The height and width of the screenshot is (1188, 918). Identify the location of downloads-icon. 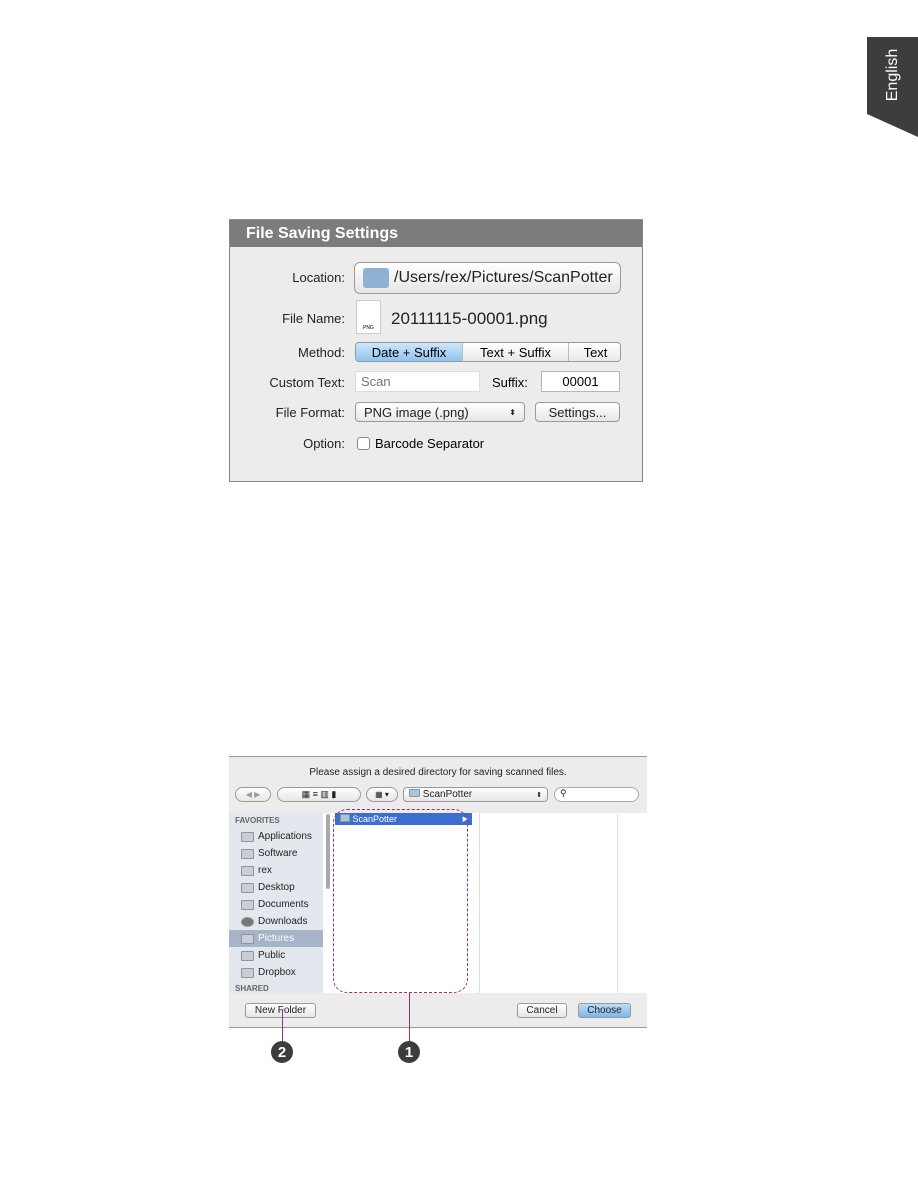
(247, 921).